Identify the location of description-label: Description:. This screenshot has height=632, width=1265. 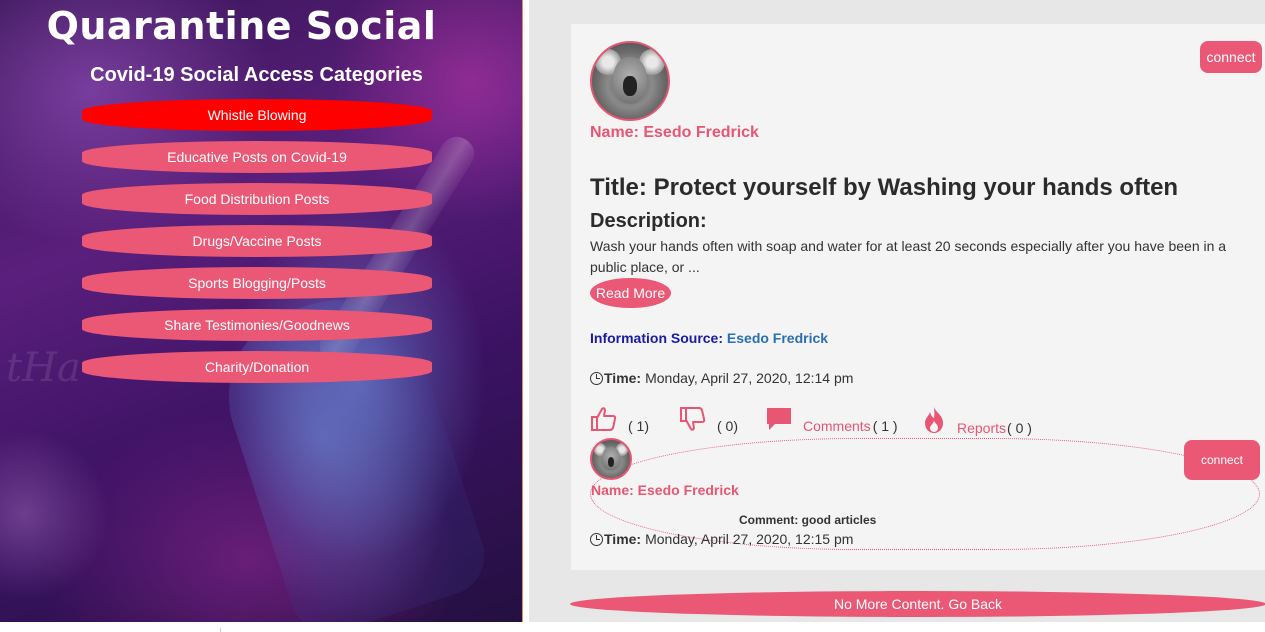
(648, 221).